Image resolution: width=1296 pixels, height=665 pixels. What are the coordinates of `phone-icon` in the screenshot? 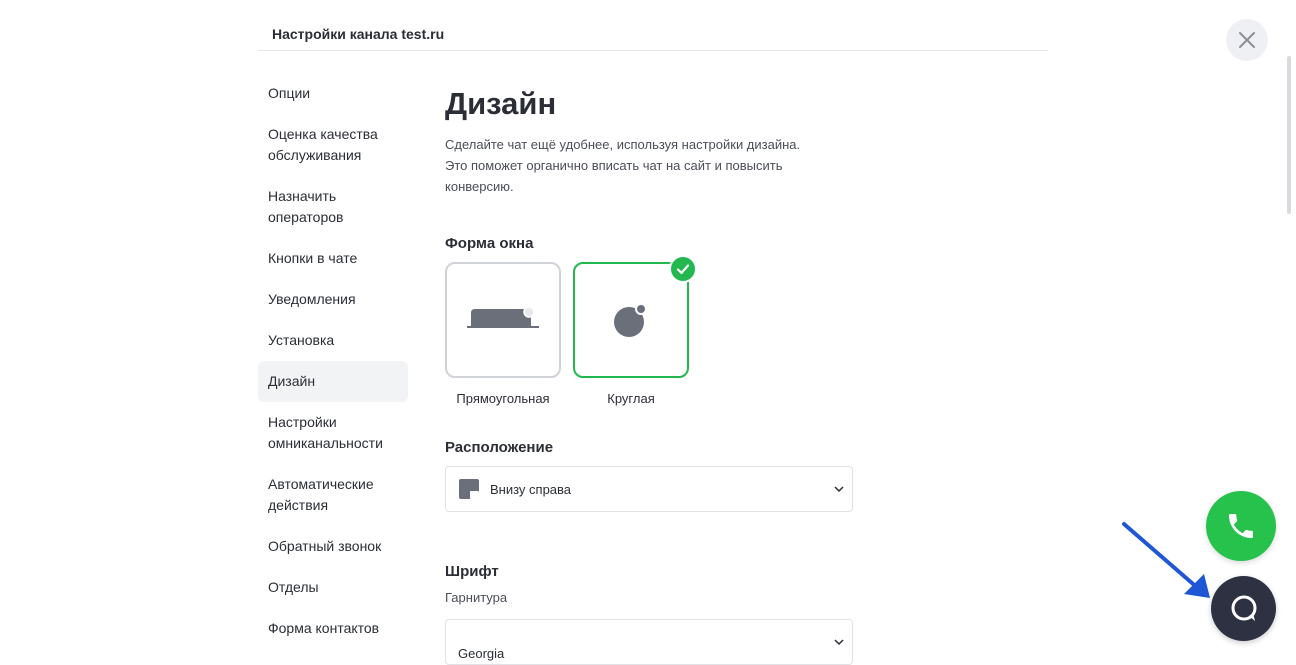 It's located at (1241, 526).